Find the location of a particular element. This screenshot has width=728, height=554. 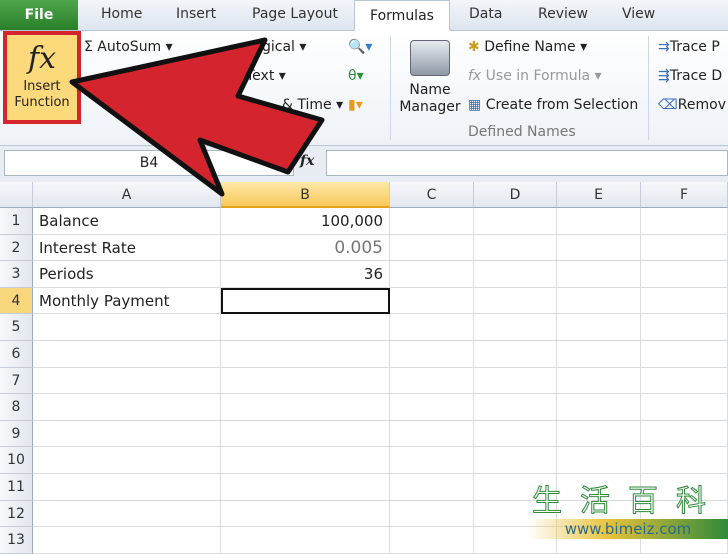

watermark-url: www.bimeiz.com is located at coordinates (628, 529).